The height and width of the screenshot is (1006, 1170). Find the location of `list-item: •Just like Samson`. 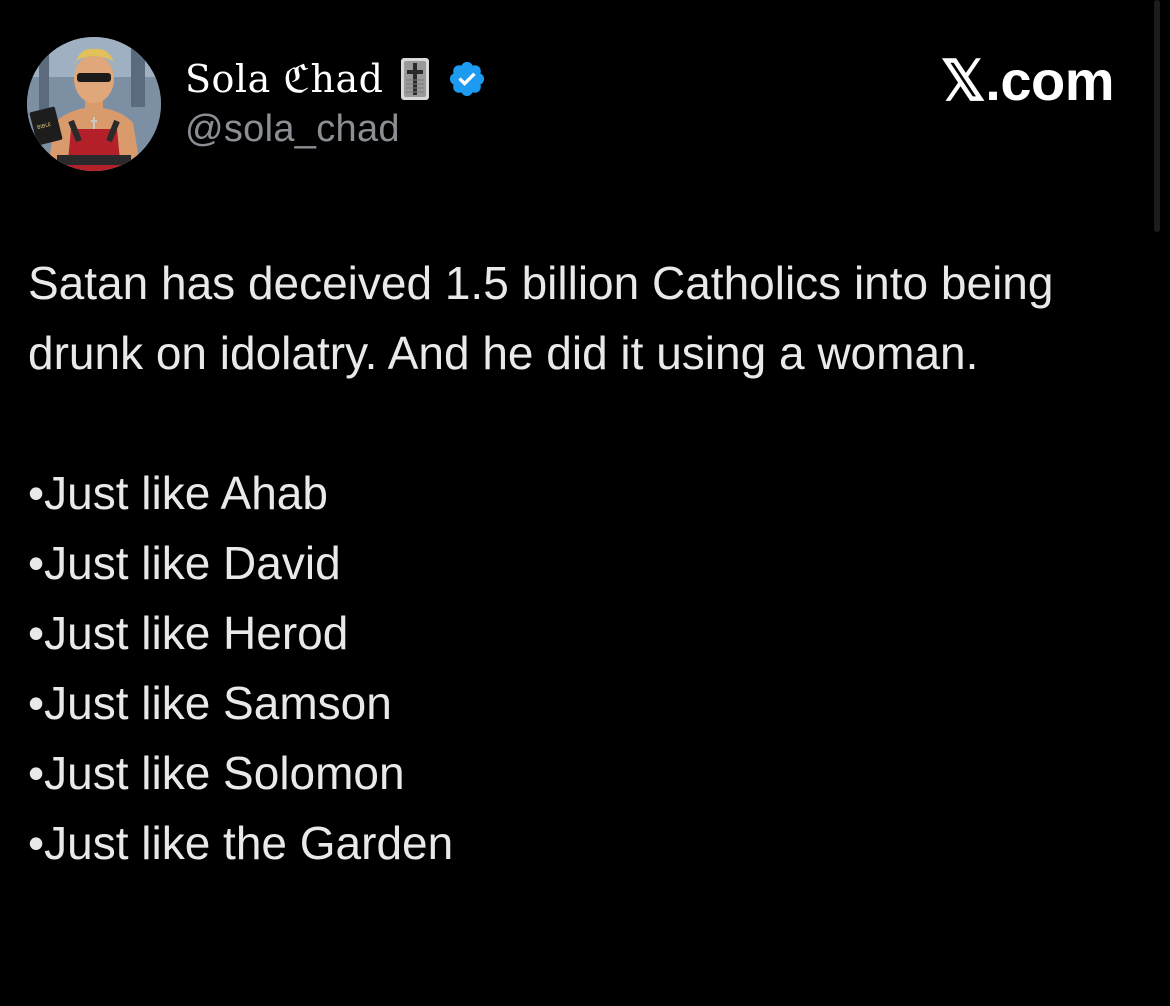

list-item: •Just like Samson is located at coordinates (210, 703).